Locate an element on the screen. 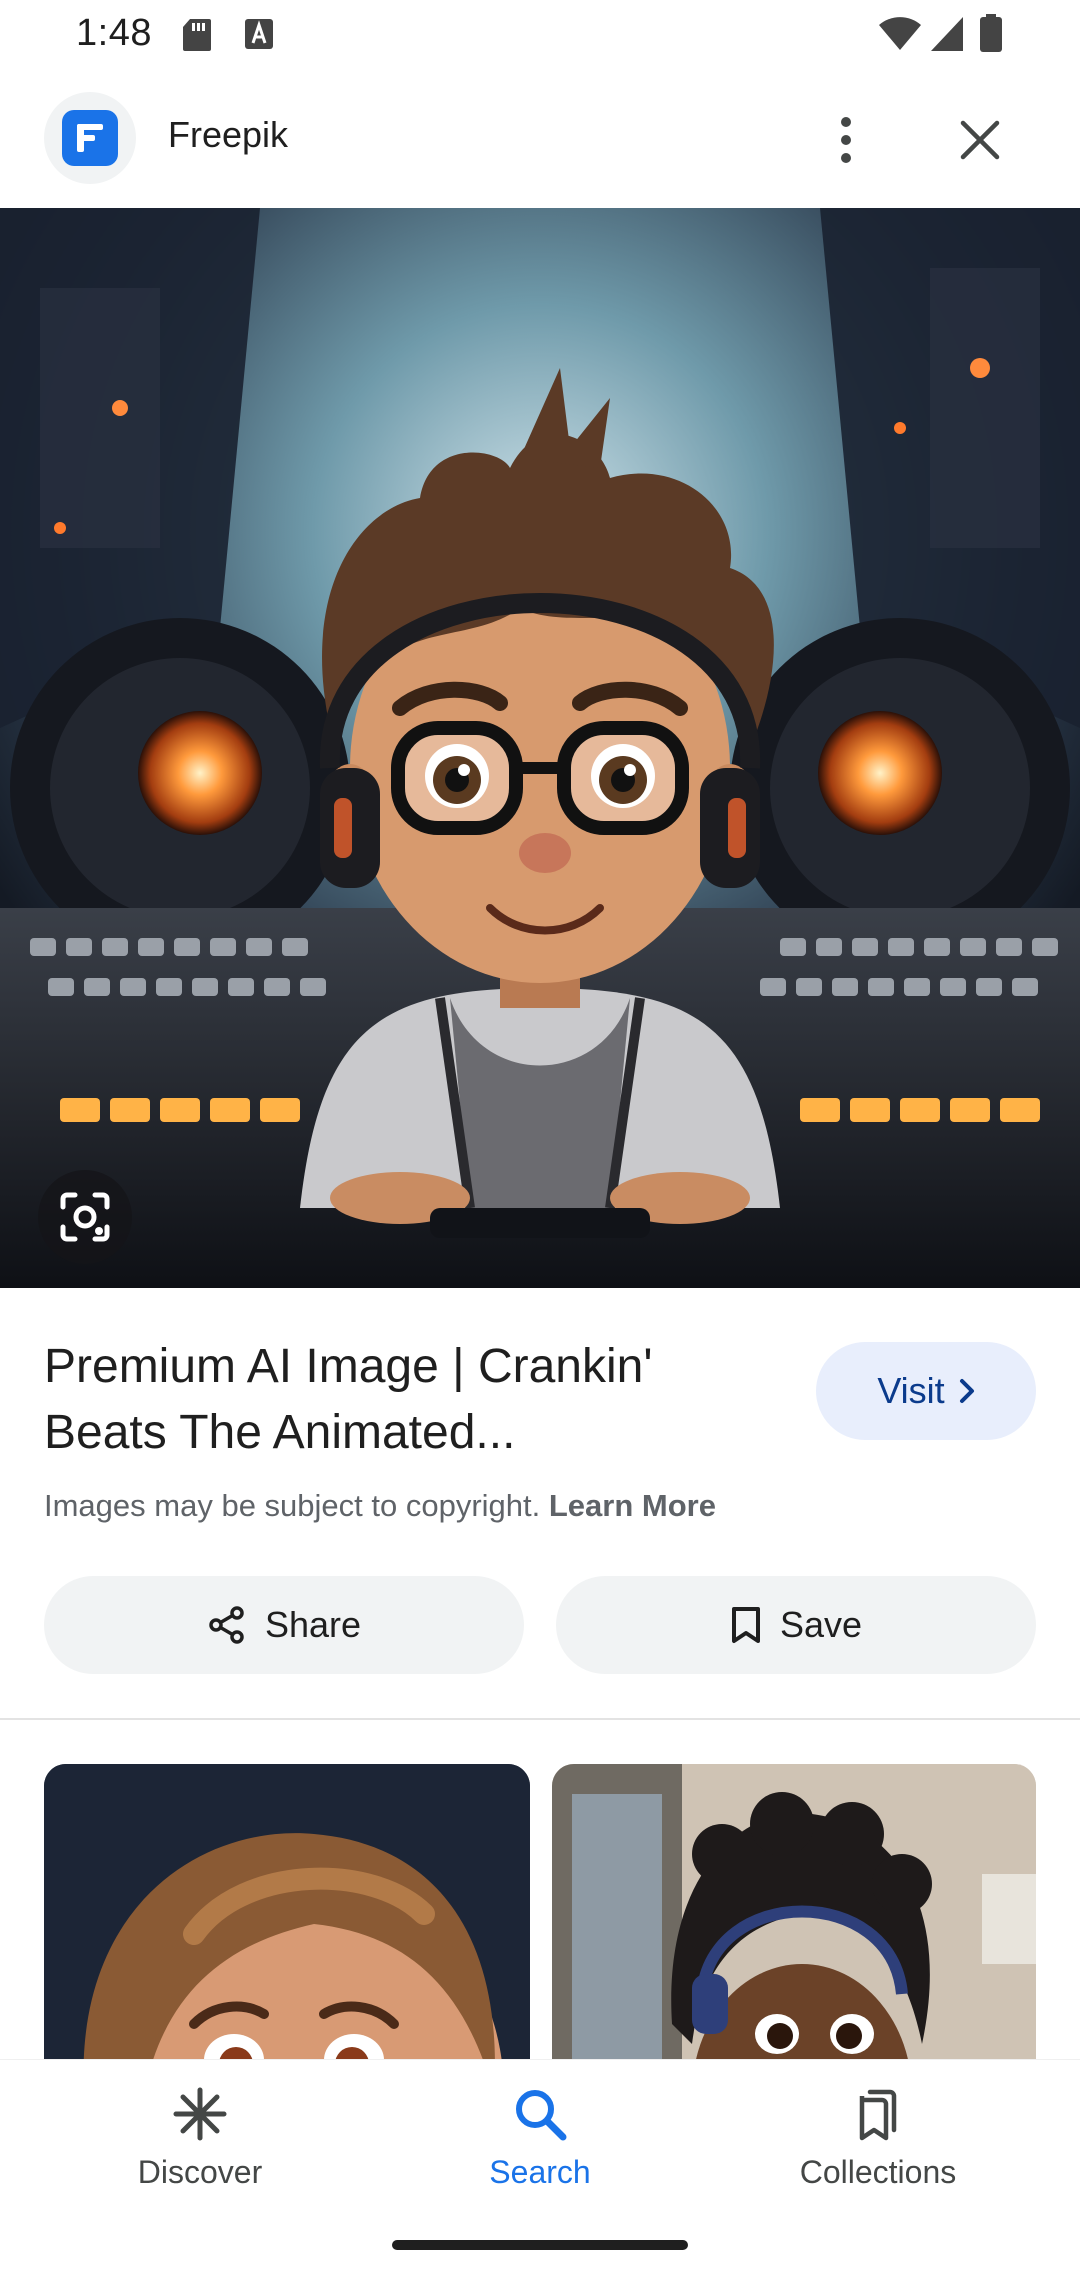 This screenshot has width=1080, height=2280. cartoon-girl-thumbnail is located at coordinates (287, 1912).